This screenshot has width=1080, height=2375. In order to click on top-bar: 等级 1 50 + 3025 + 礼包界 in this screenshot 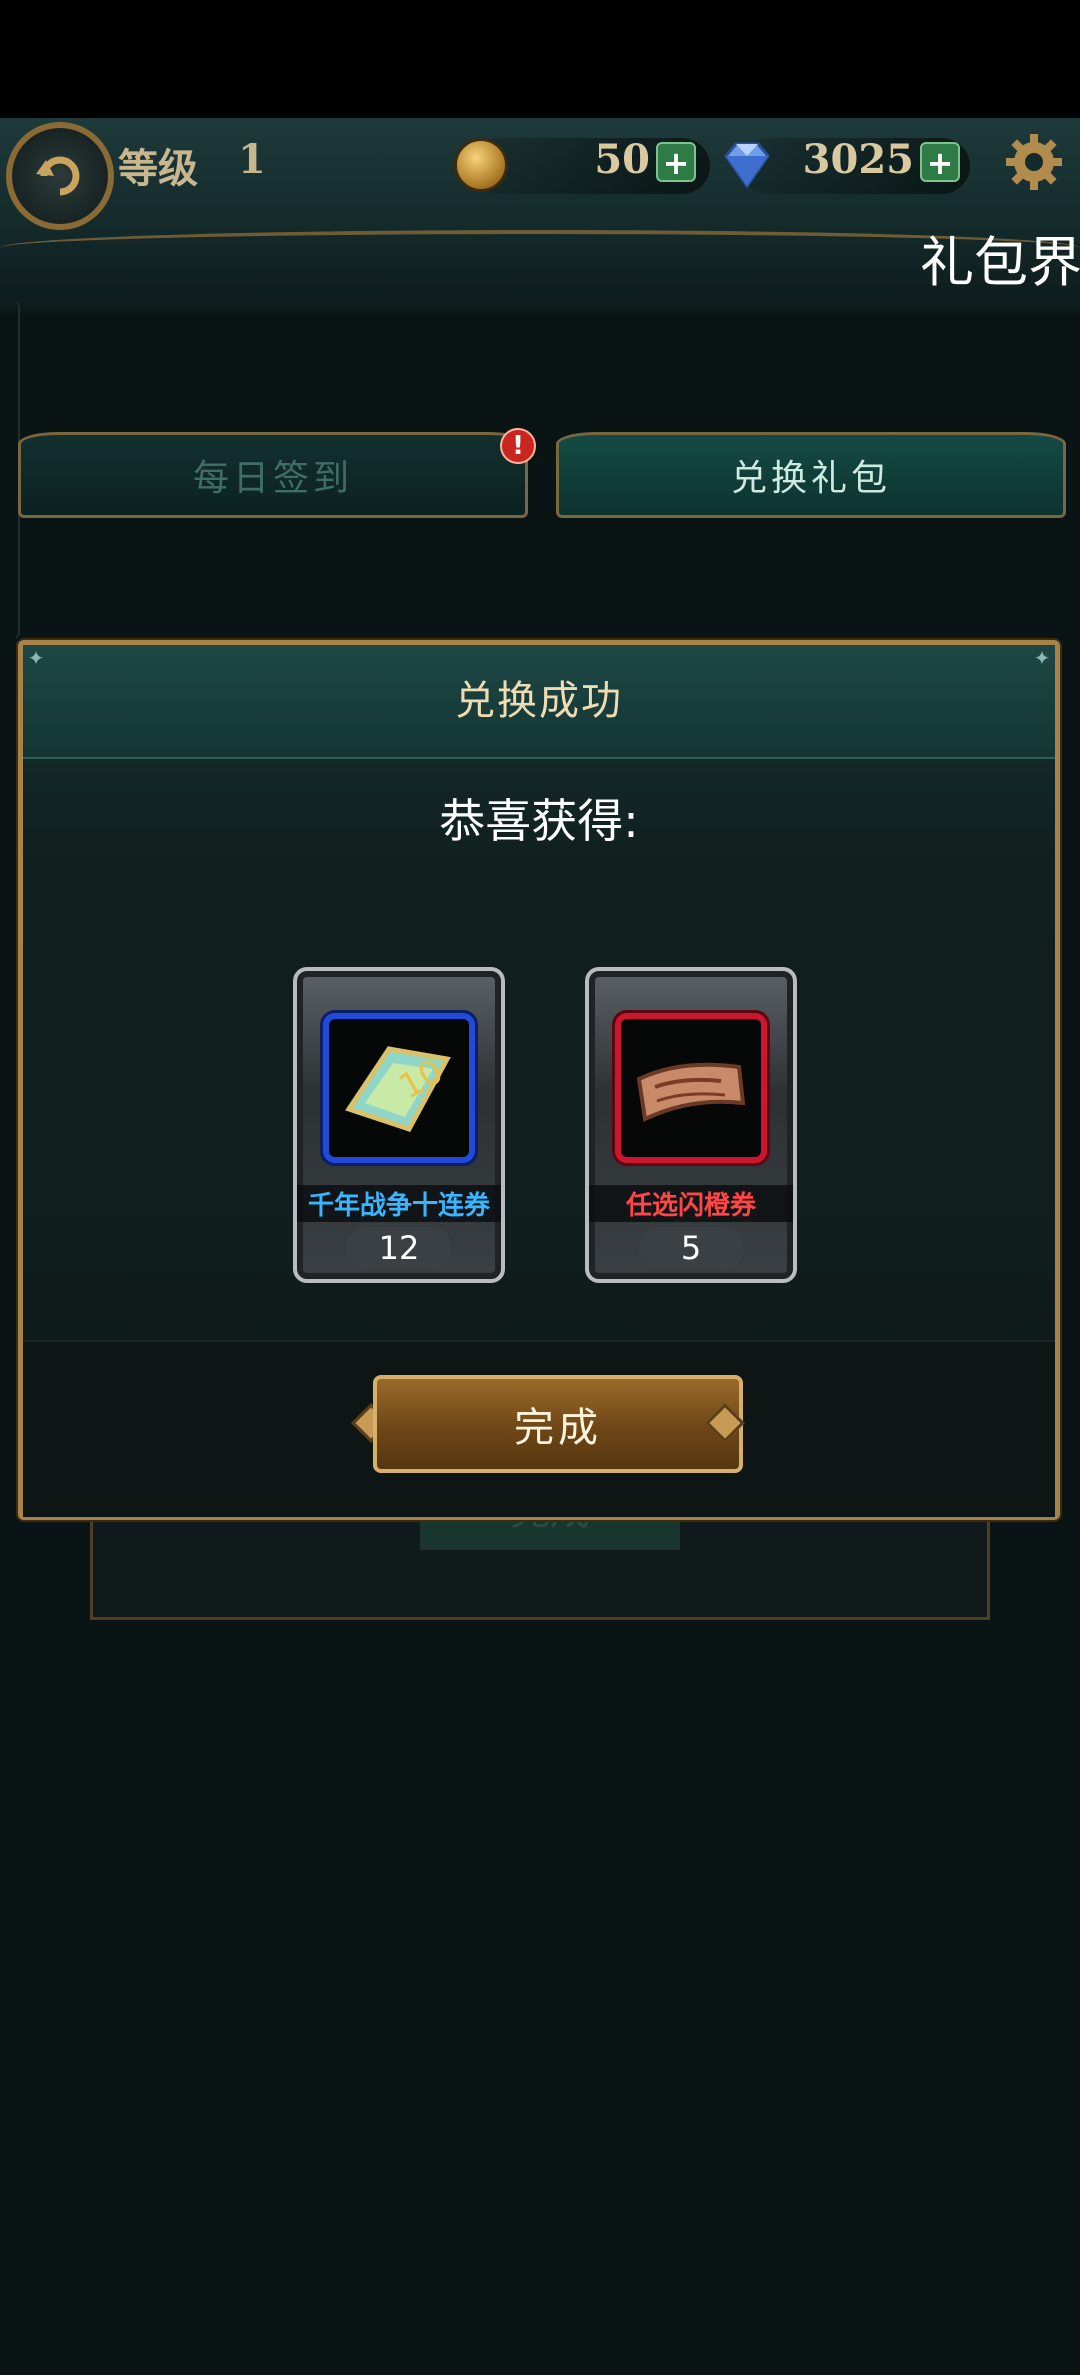, I will do `click(540, 215)`.